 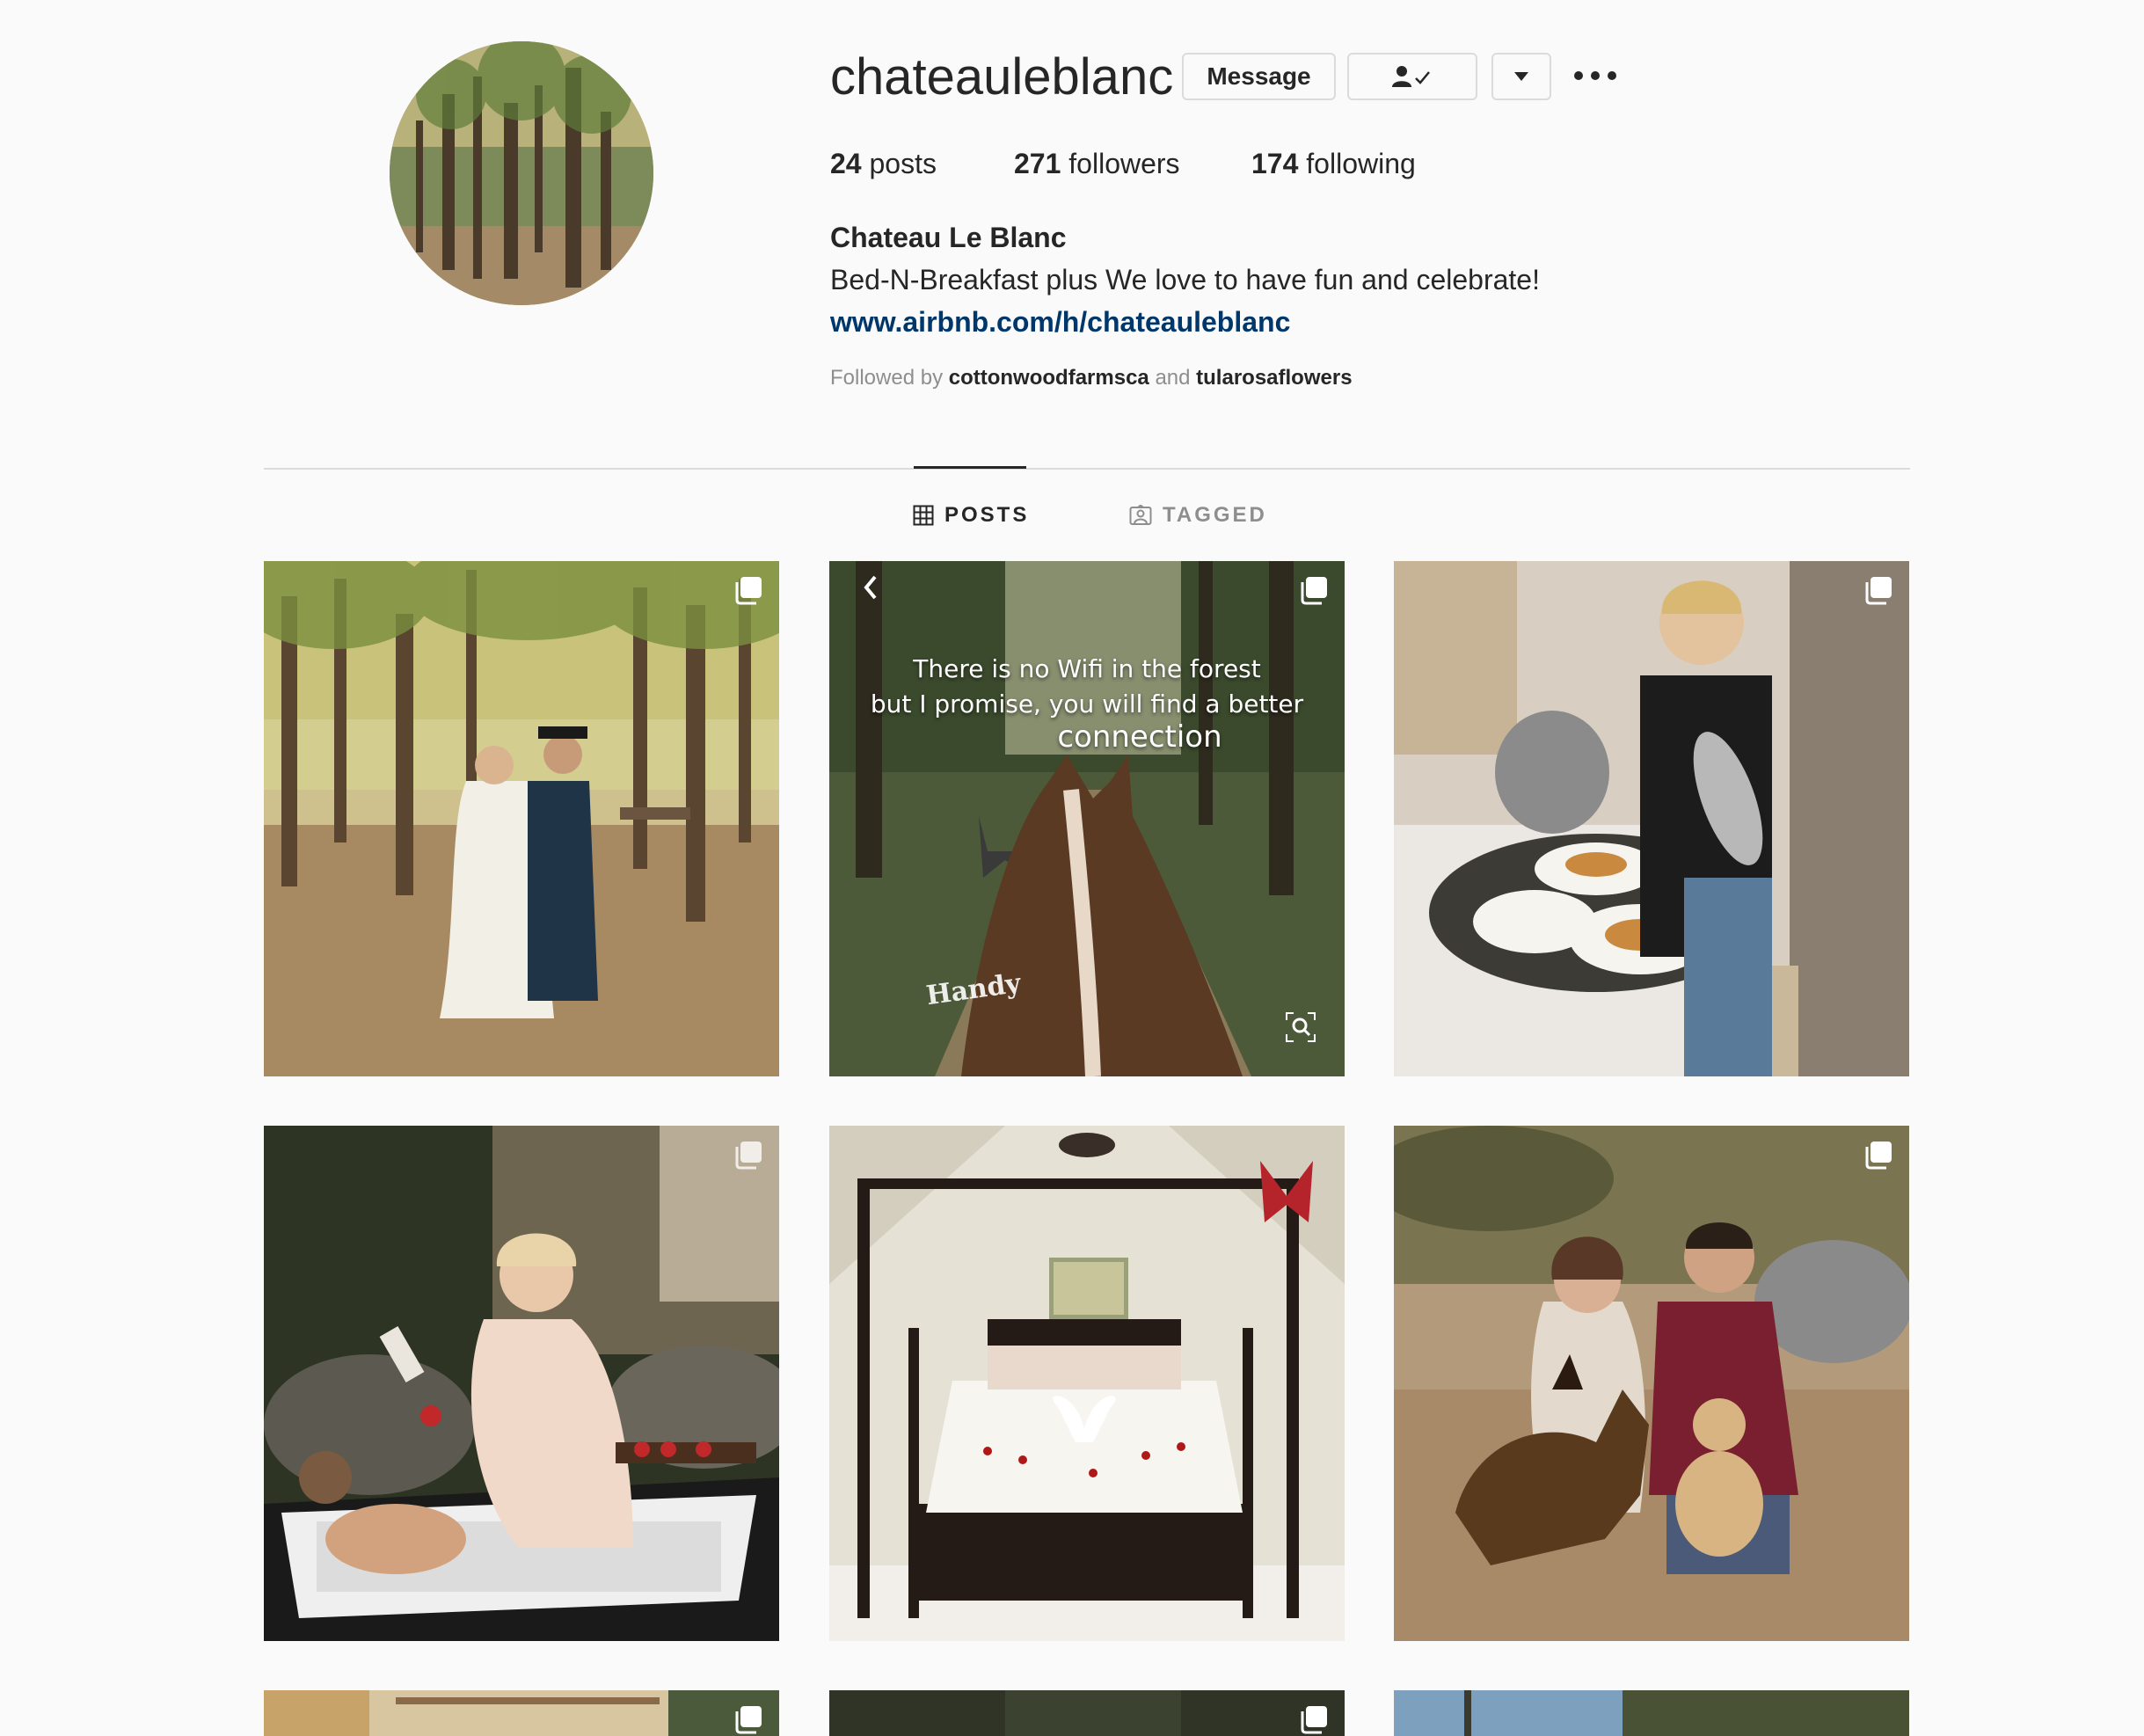 I want to click on chevron-left-icon, so click(x=871, y=588).